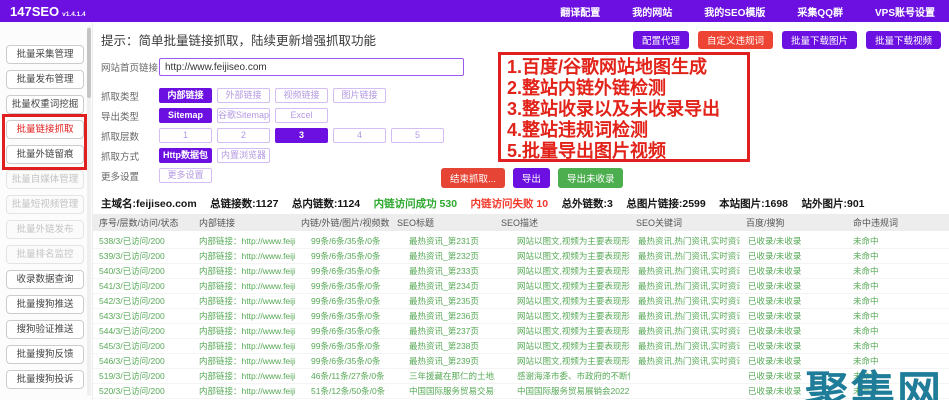 The height and width of the screenshot is (400, 949). What do you see at coordinates (444, 316) in the screenshot?
I see `cell-seo-title: 最热资讯_第236页` at bounding box center [444, 316].